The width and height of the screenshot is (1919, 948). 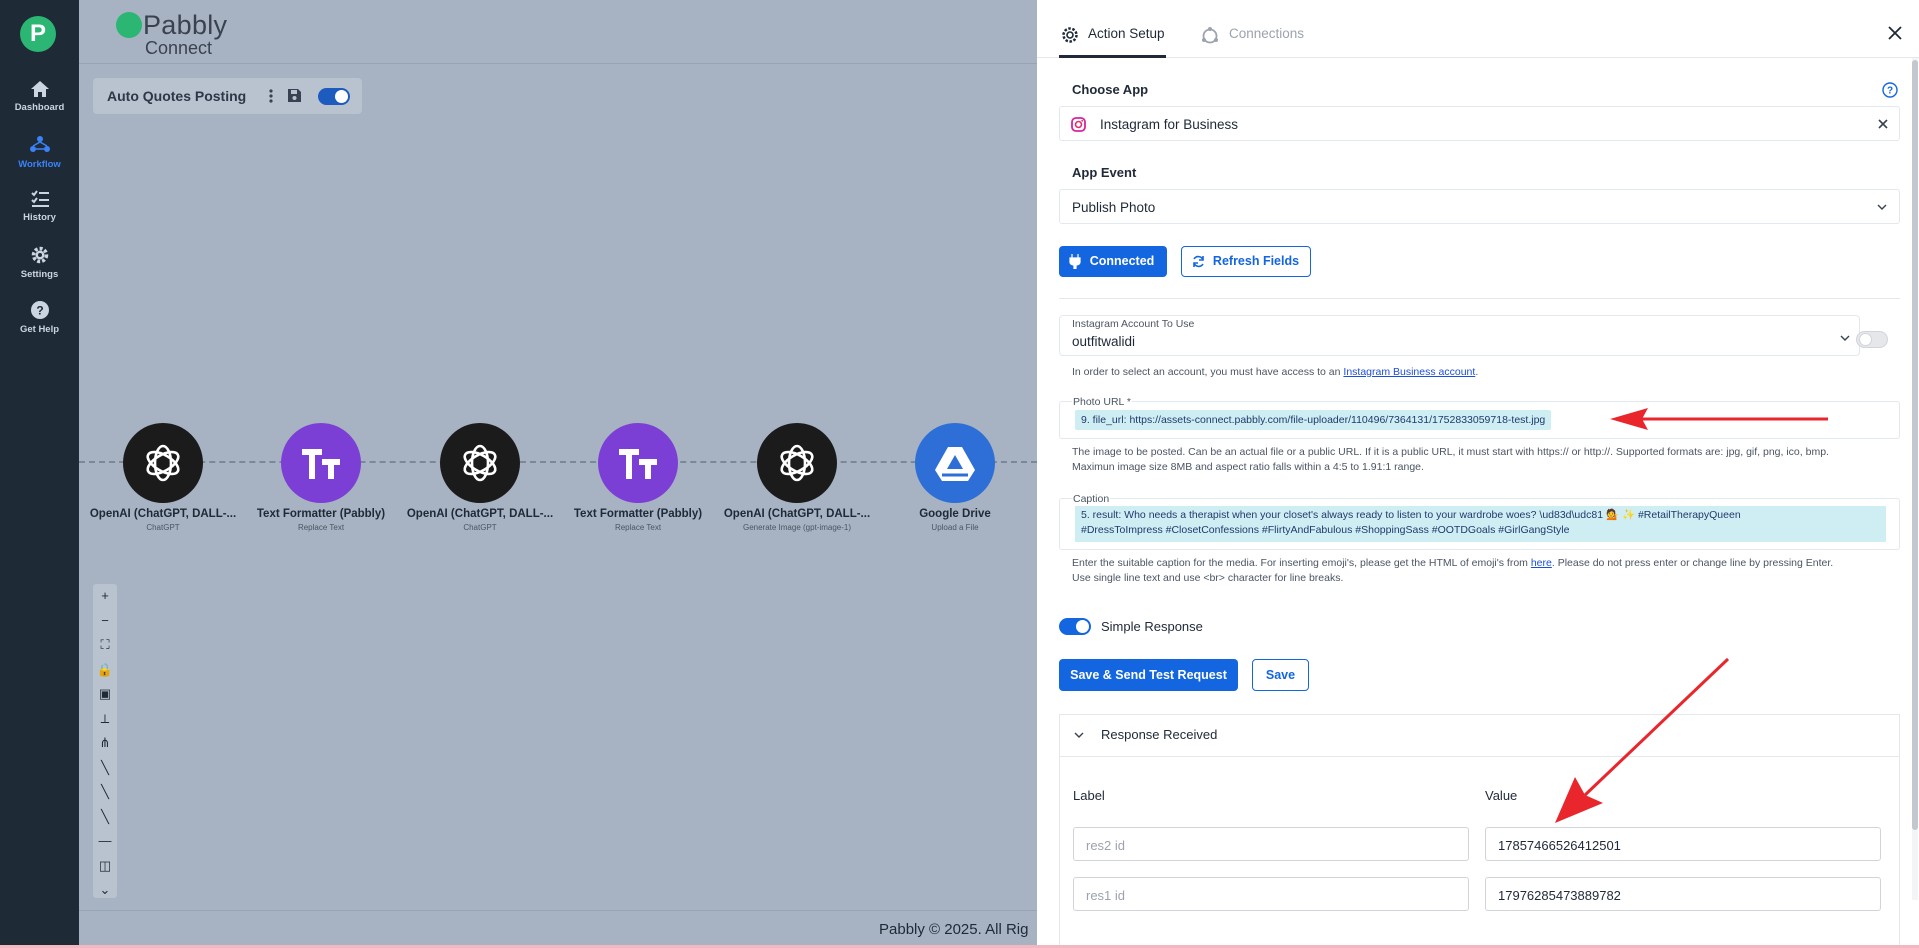 What do you see at coordinates (1152, 626) in the screenshot?
I see `simple-response-label: Simple Response` at bounding box center [1152, 626].